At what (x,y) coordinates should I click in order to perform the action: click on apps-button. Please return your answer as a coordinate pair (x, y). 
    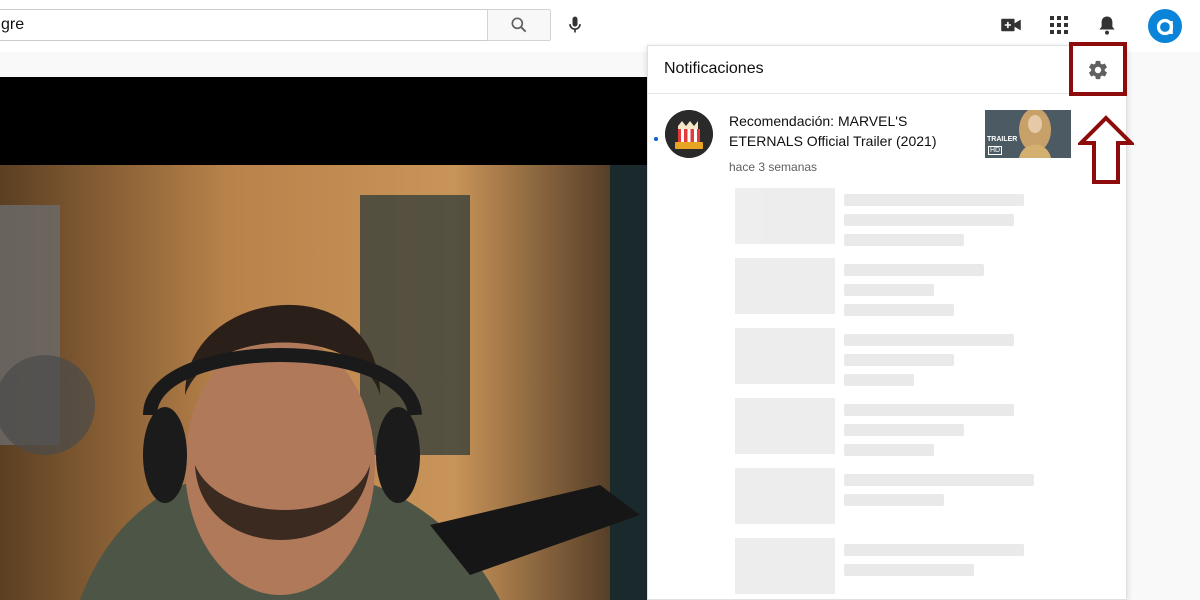
    Looking at the image, I should click on (1059, 25).